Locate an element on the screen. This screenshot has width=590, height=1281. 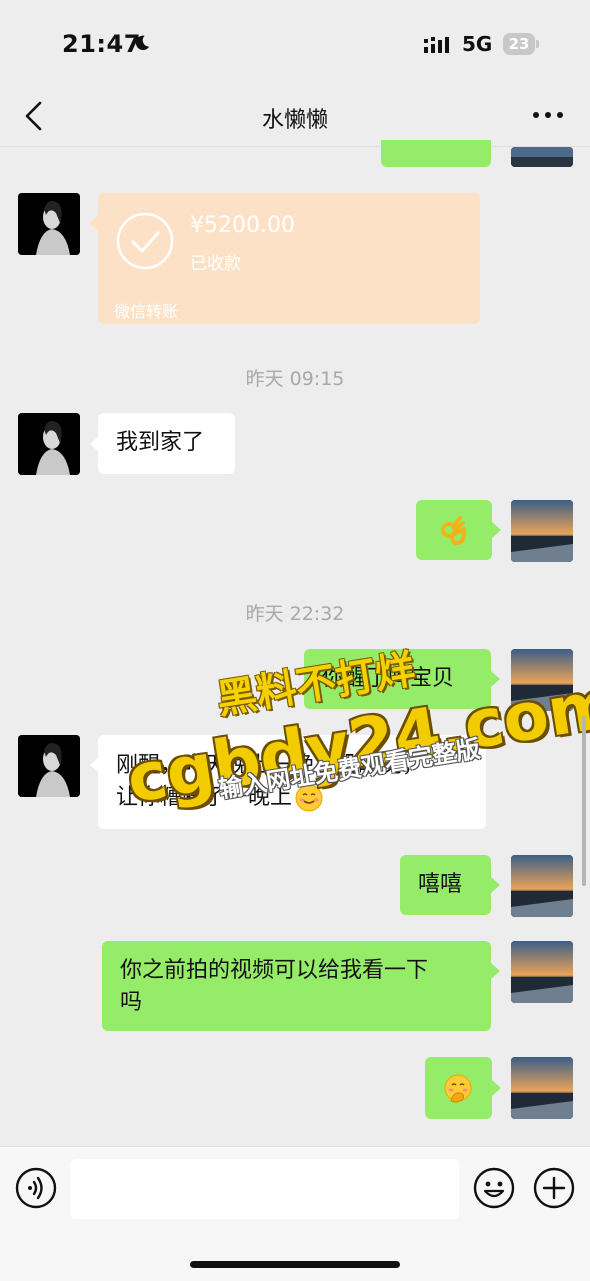
message-bubble: 我到家了 is located at coordinates (166, 443).